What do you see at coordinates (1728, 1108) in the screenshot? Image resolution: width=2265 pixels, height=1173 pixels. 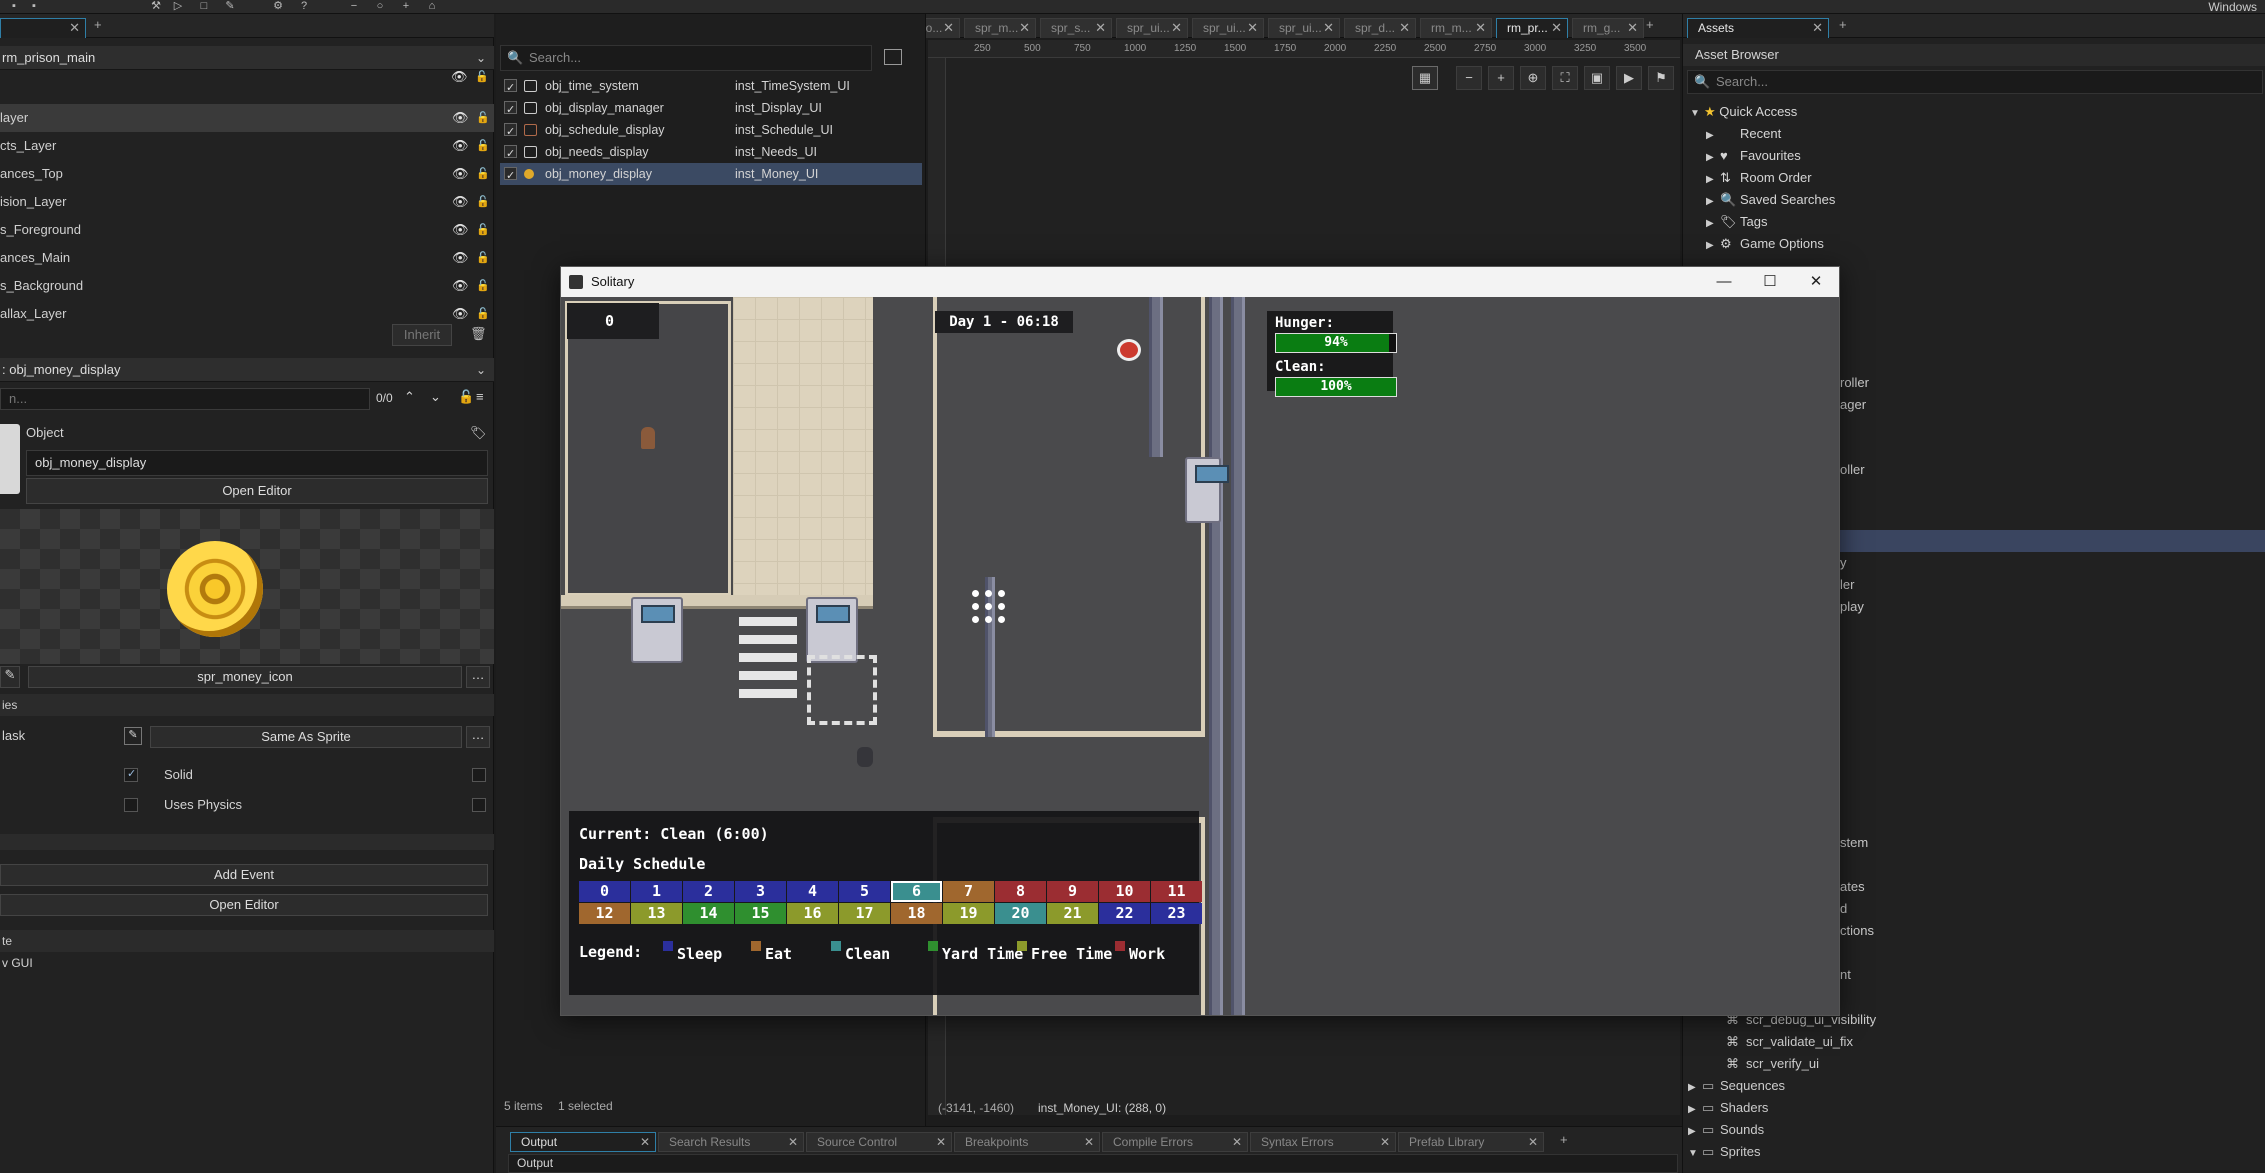 I see `asset-folder: ▶ ▭ Shaders` at bounding box center [1728, 1108].